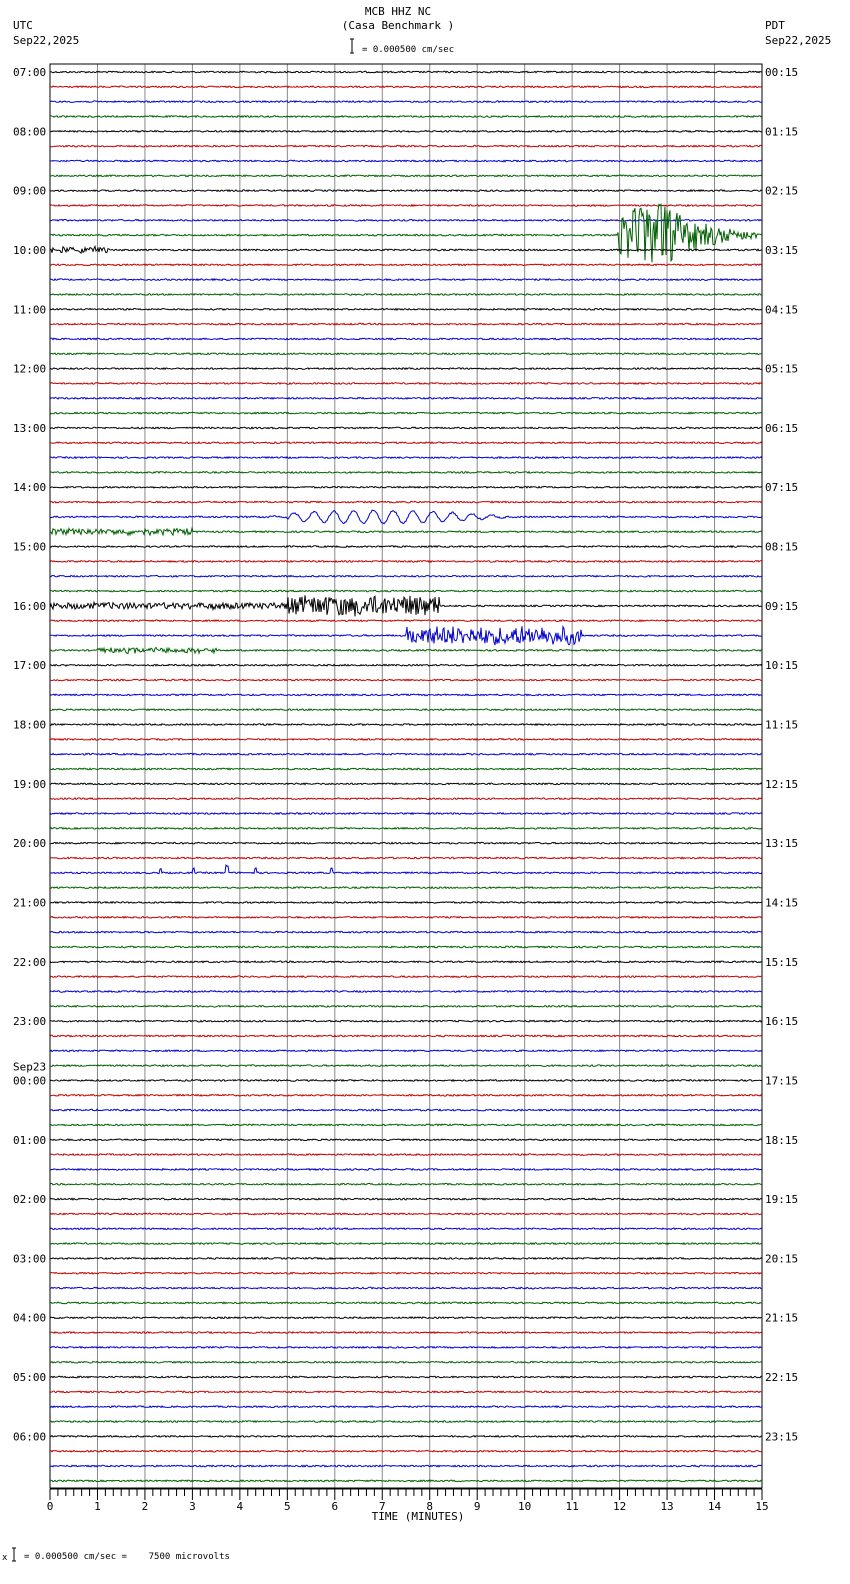 This screenshot has height=1584, width=850. What do you see at coordinates (781, 1436) in the screenshot?
I see `local-time-label: 23:15` at bounding box center [781, 1436].